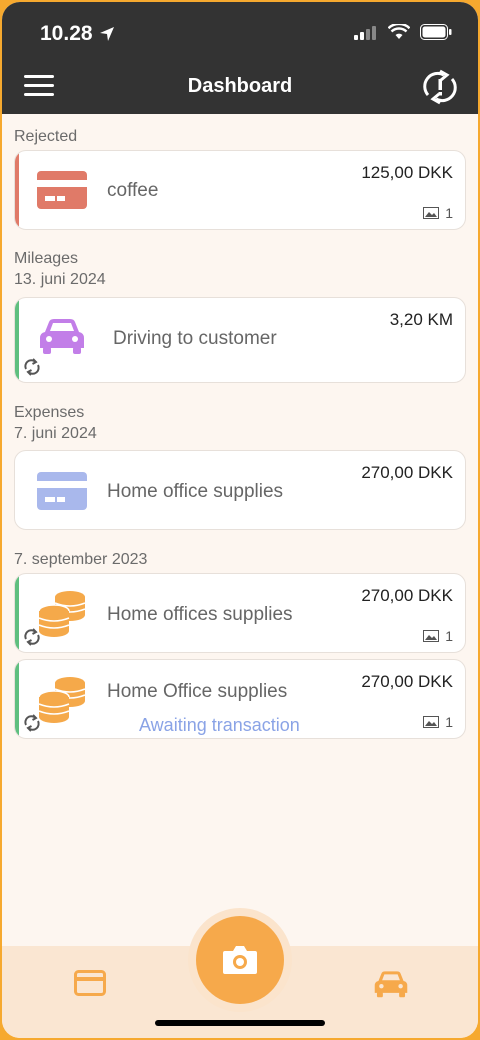  I want to click on expenses-nav-card-icon, so click(90, 983).